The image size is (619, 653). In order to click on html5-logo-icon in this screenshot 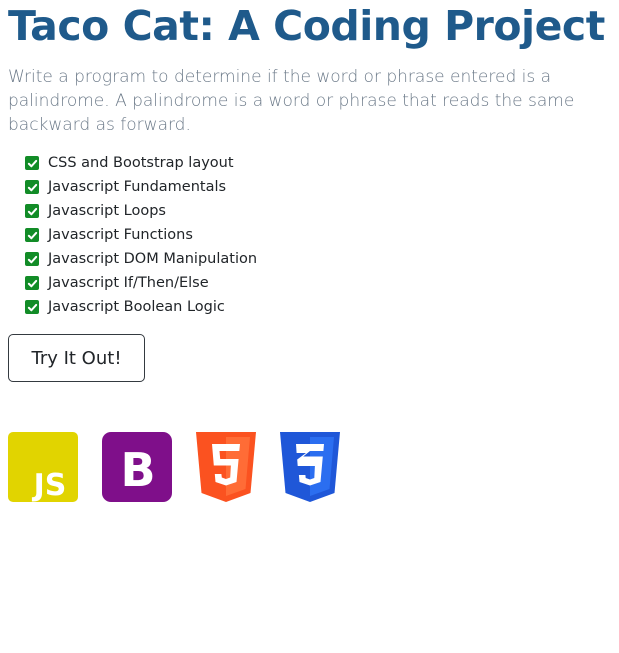, I will do `click(226, 467)`.